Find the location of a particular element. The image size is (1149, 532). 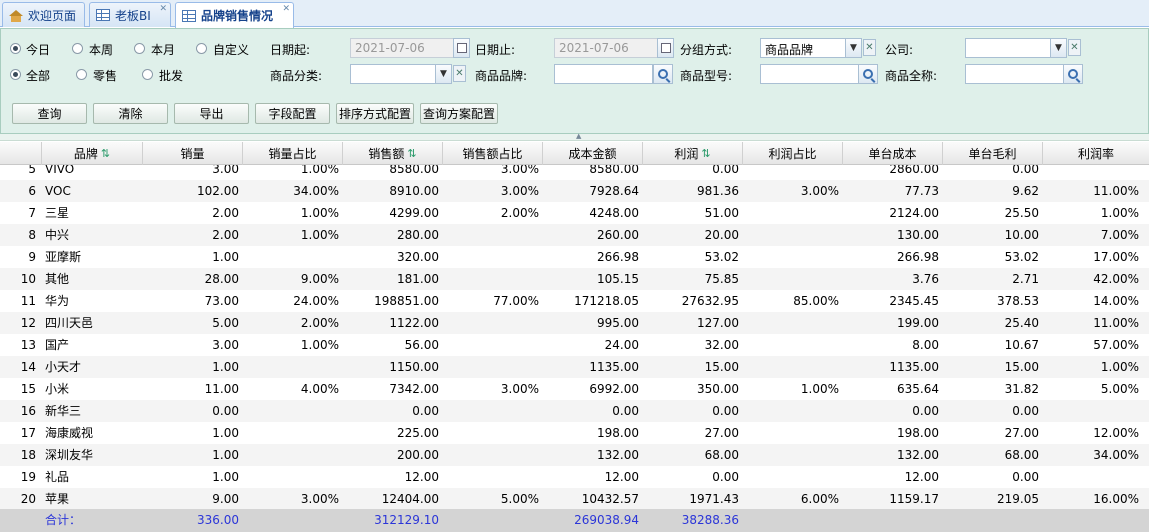

cell-margin-rate: 34.00% is located at coordinates (1116, 455).